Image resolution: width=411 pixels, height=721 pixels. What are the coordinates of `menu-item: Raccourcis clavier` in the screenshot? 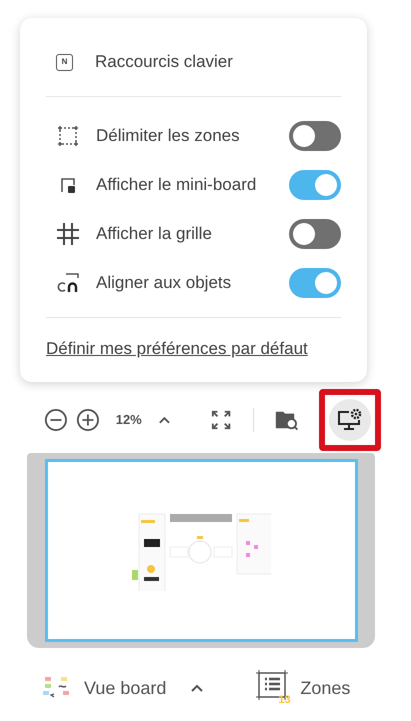 It's located at (164, 62).